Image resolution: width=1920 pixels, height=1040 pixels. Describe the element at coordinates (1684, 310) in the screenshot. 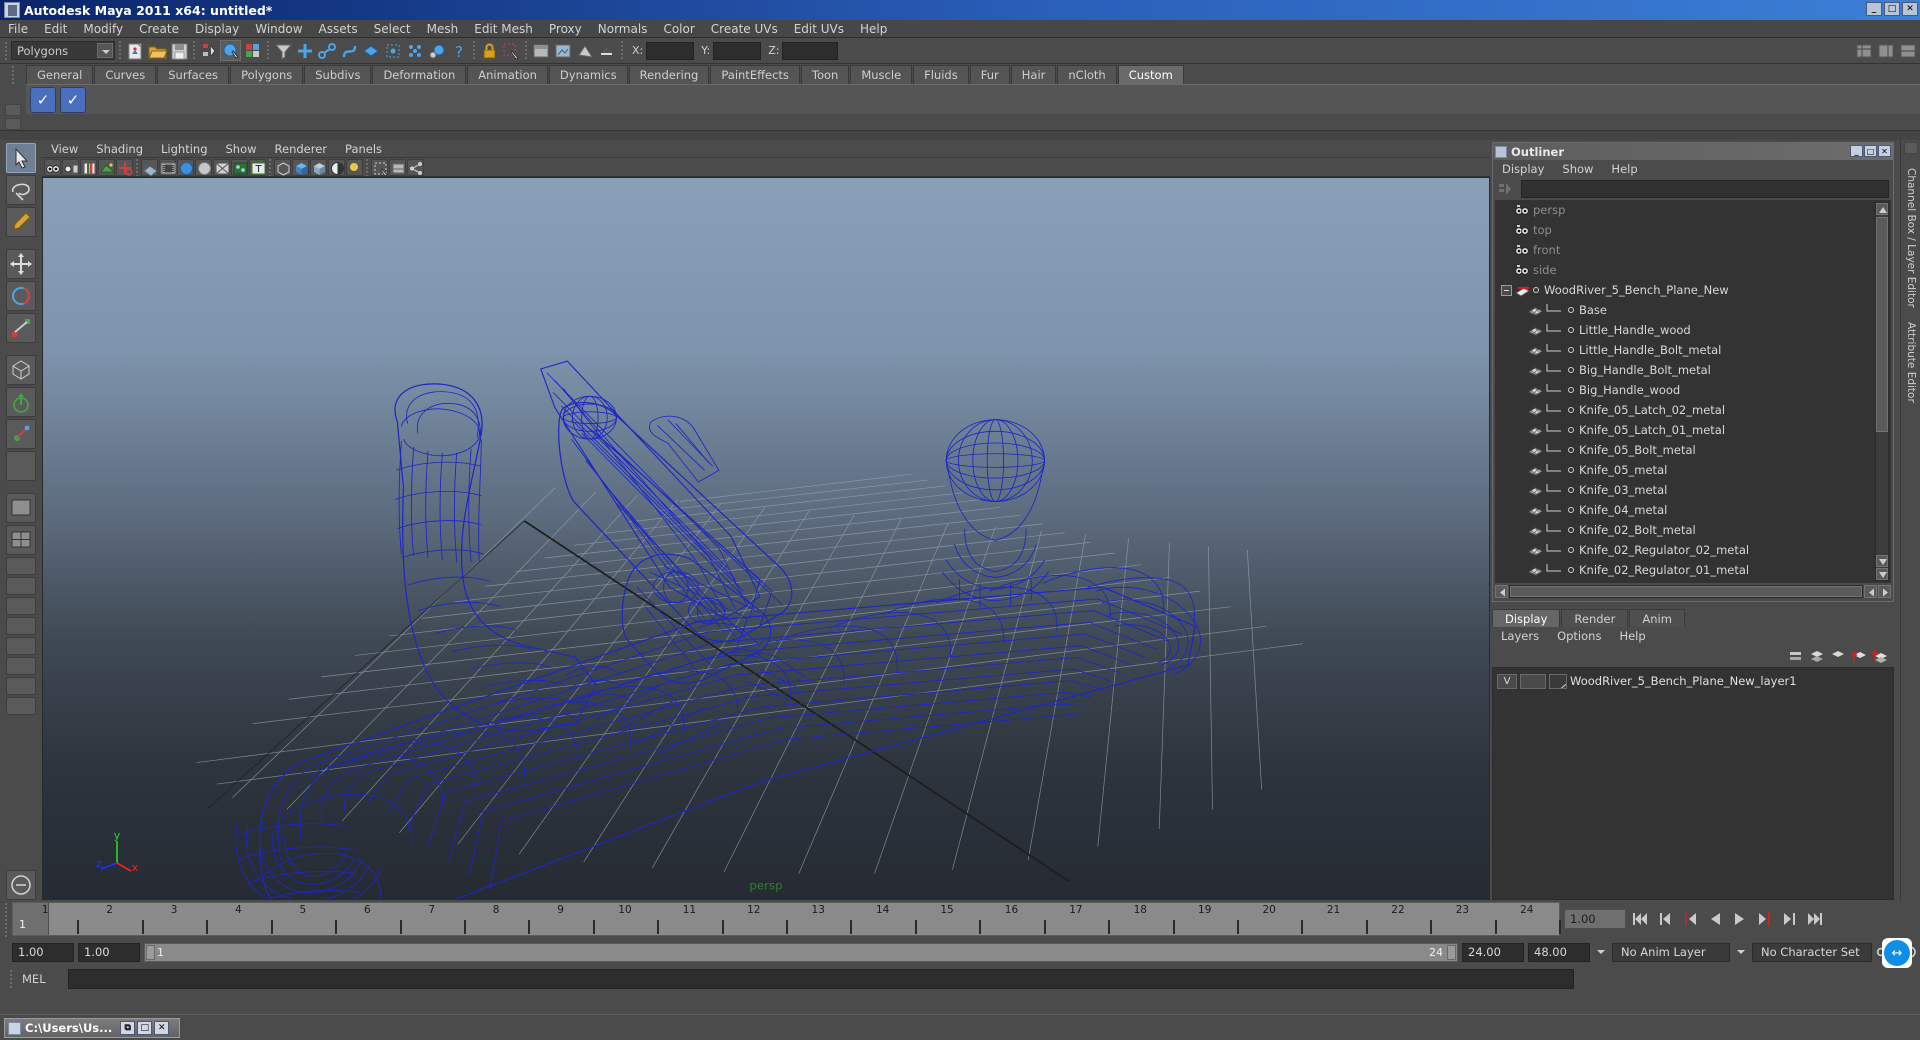

I see `outliner-item: Base` at that location.